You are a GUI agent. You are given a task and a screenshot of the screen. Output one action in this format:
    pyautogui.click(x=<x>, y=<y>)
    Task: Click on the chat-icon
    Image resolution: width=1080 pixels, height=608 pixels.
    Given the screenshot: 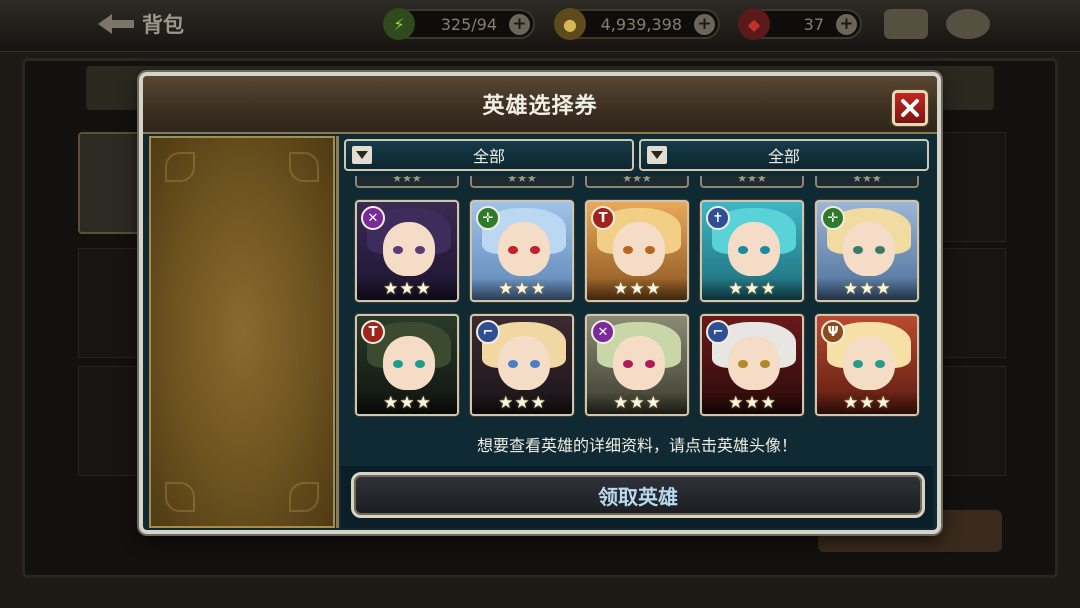 What is the action you would take?
    pyautogui.click(x=968, y=24)
    